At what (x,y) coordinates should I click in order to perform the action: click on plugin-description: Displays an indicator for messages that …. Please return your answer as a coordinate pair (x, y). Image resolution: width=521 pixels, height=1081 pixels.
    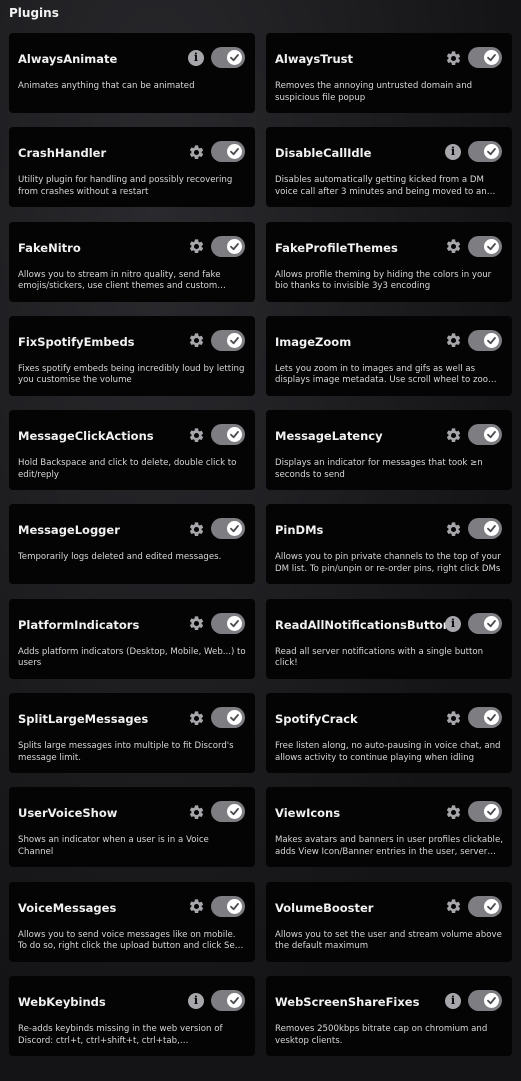
    Looking at the image, I should click on (379, 469).